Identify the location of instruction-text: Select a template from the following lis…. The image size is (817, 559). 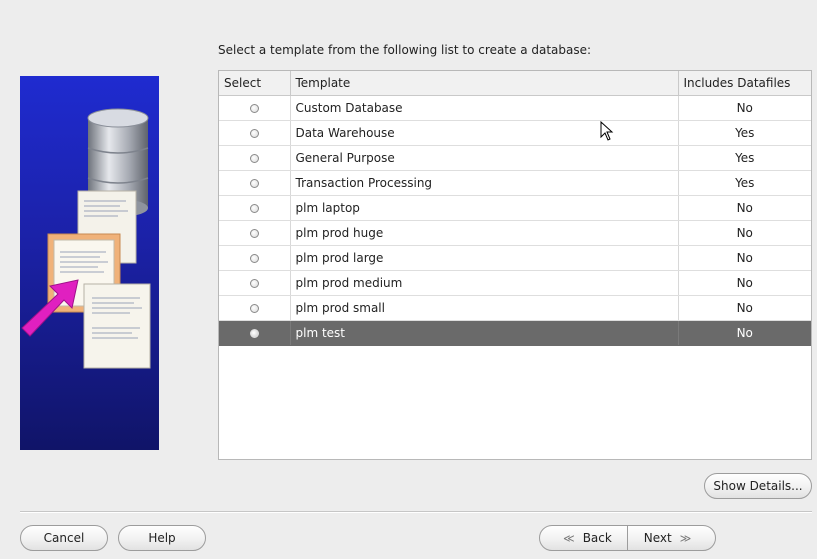
(405, 50).